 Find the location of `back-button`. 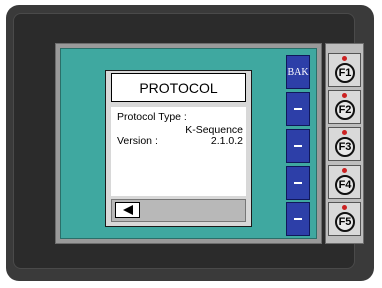

back-button is located at coordinates (127, 210).